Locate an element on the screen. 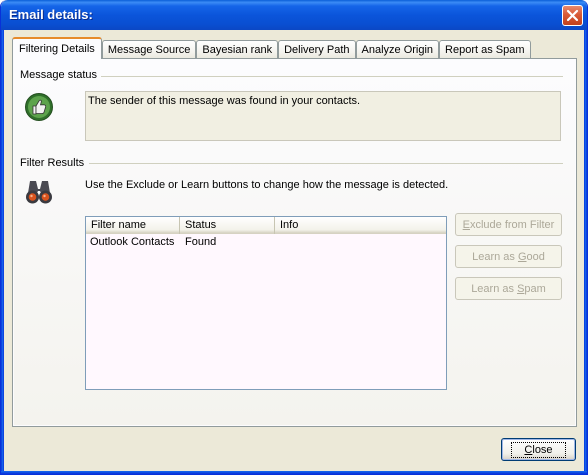 This screenshot has height=475, width=588. table-row: Outlook Contacts Found is located at coordinates (266, 243).